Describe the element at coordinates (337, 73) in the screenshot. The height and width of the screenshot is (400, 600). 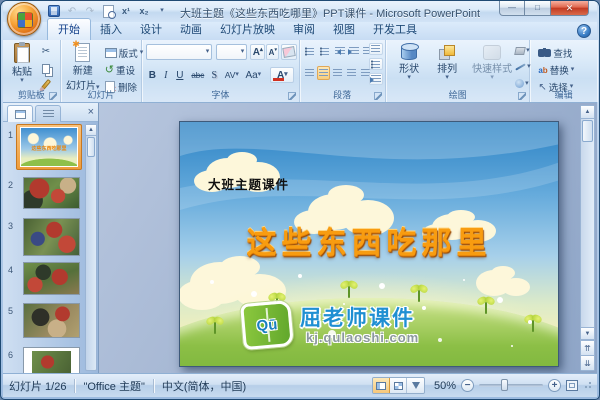
I see `align-right-button` at that location.